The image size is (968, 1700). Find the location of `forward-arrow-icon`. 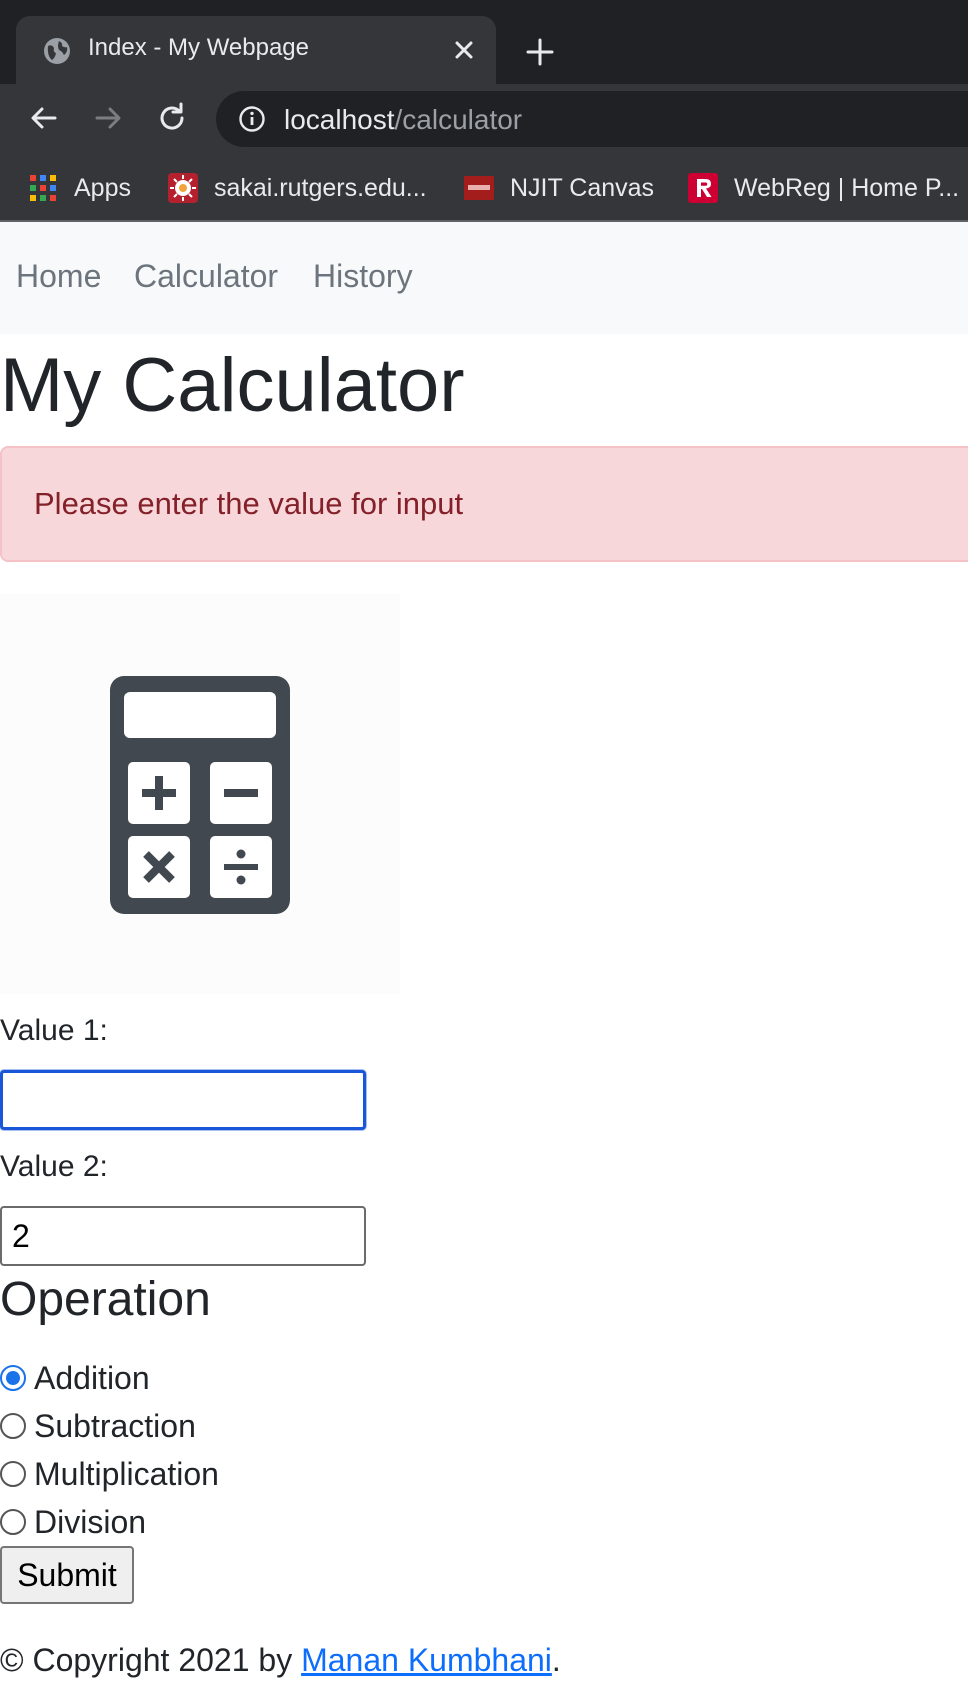

forward-arrow-icon is located at coordinates (108, 118).